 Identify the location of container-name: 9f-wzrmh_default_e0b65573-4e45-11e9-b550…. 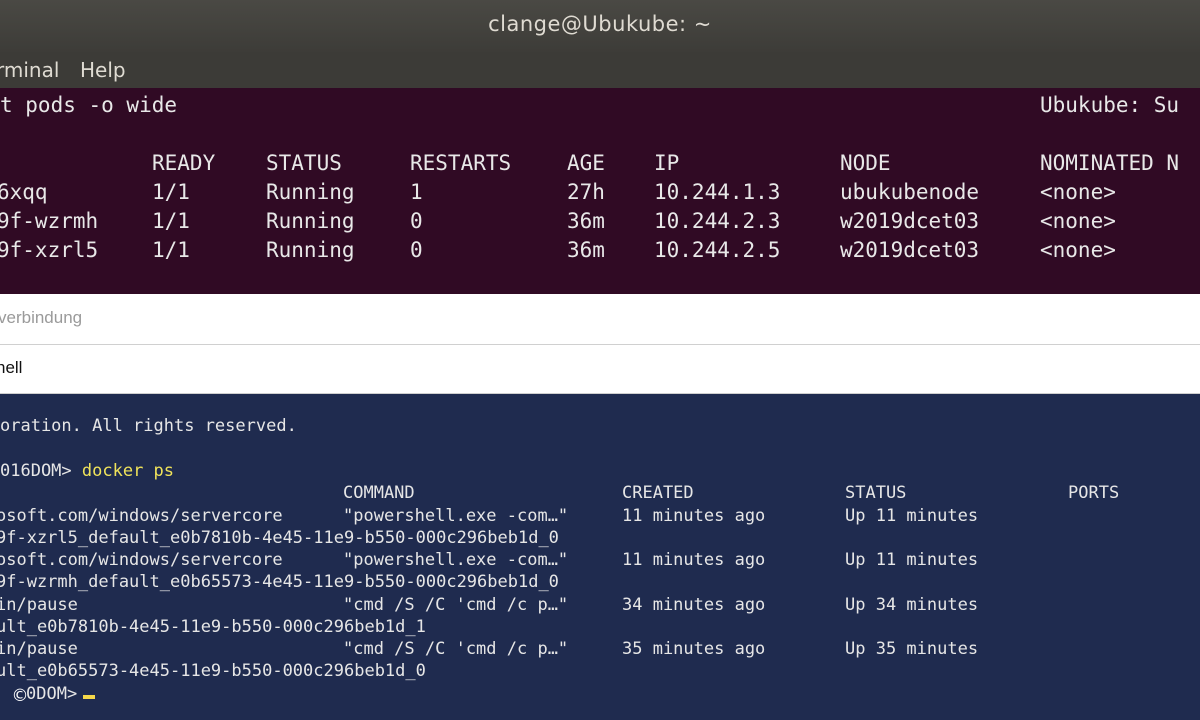
(279, 582).